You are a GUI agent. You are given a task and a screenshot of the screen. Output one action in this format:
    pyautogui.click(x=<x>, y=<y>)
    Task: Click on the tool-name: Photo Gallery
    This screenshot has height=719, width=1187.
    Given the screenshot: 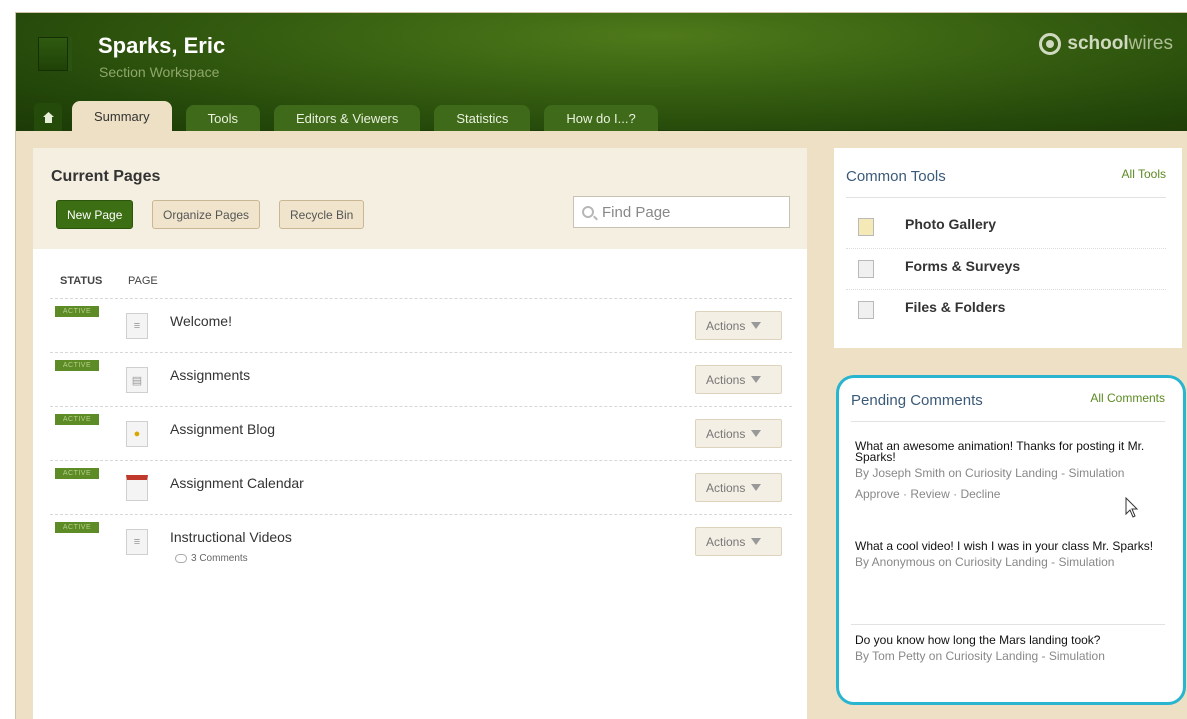 What is the action you would take?
    pyautogui.click(x=951, y=224)
    